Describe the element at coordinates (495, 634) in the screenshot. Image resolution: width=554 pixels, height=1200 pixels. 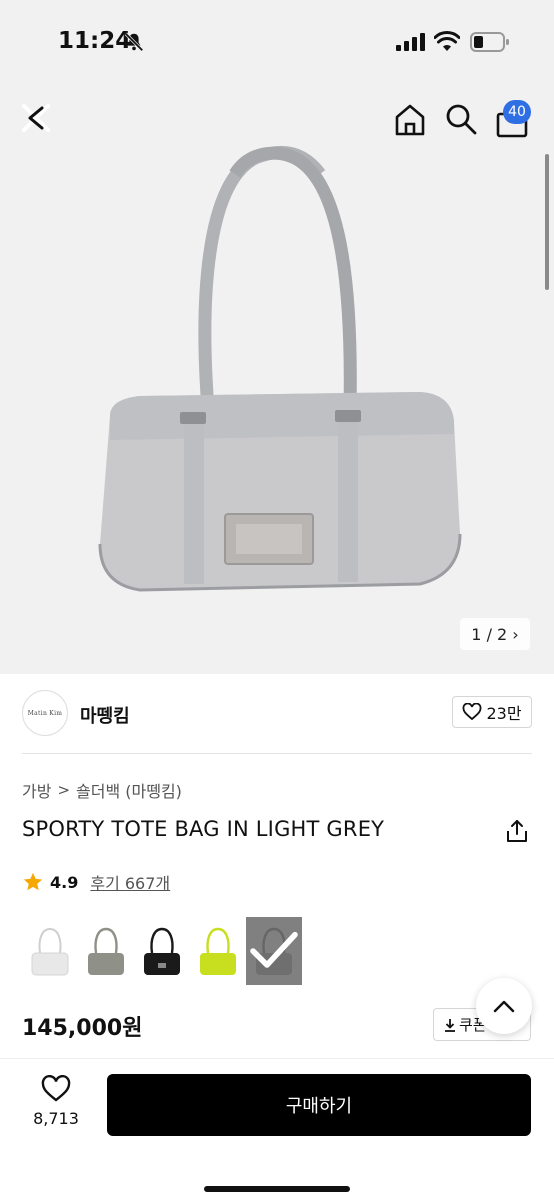
I see `image-page-counter: 1 / 2 ›` at that location.